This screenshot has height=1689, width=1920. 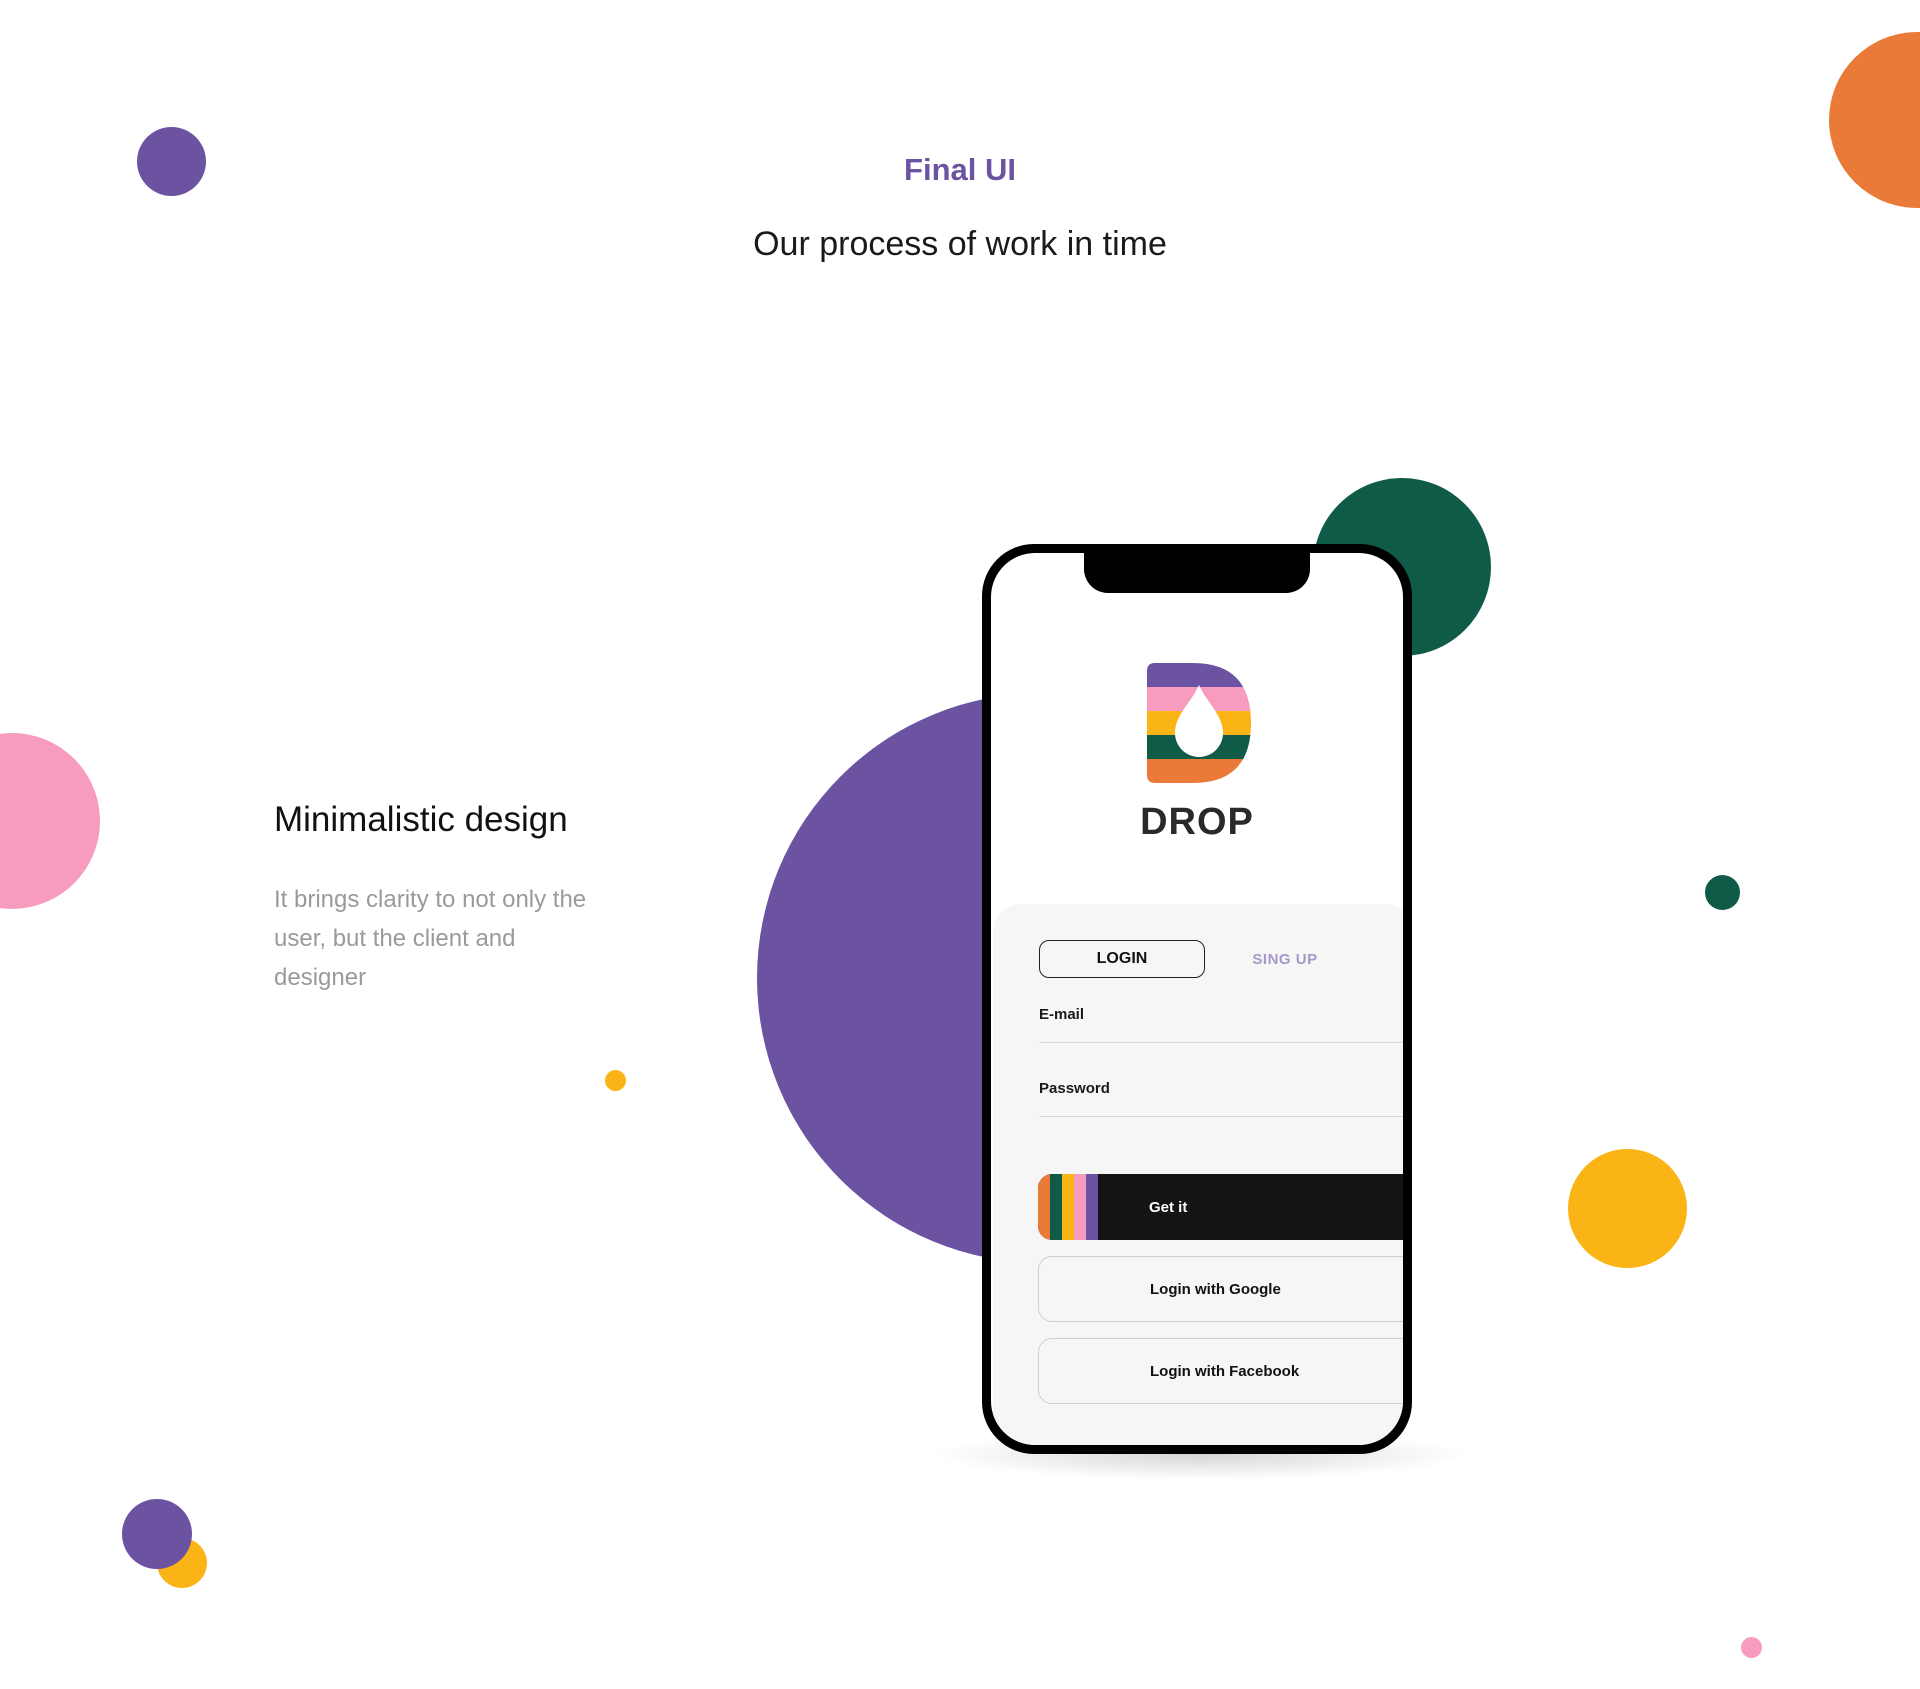 What do you see at coordinates (50, 821) in the screenshot?
I see `decor-circle-pink` at bounding box center [50, 821].